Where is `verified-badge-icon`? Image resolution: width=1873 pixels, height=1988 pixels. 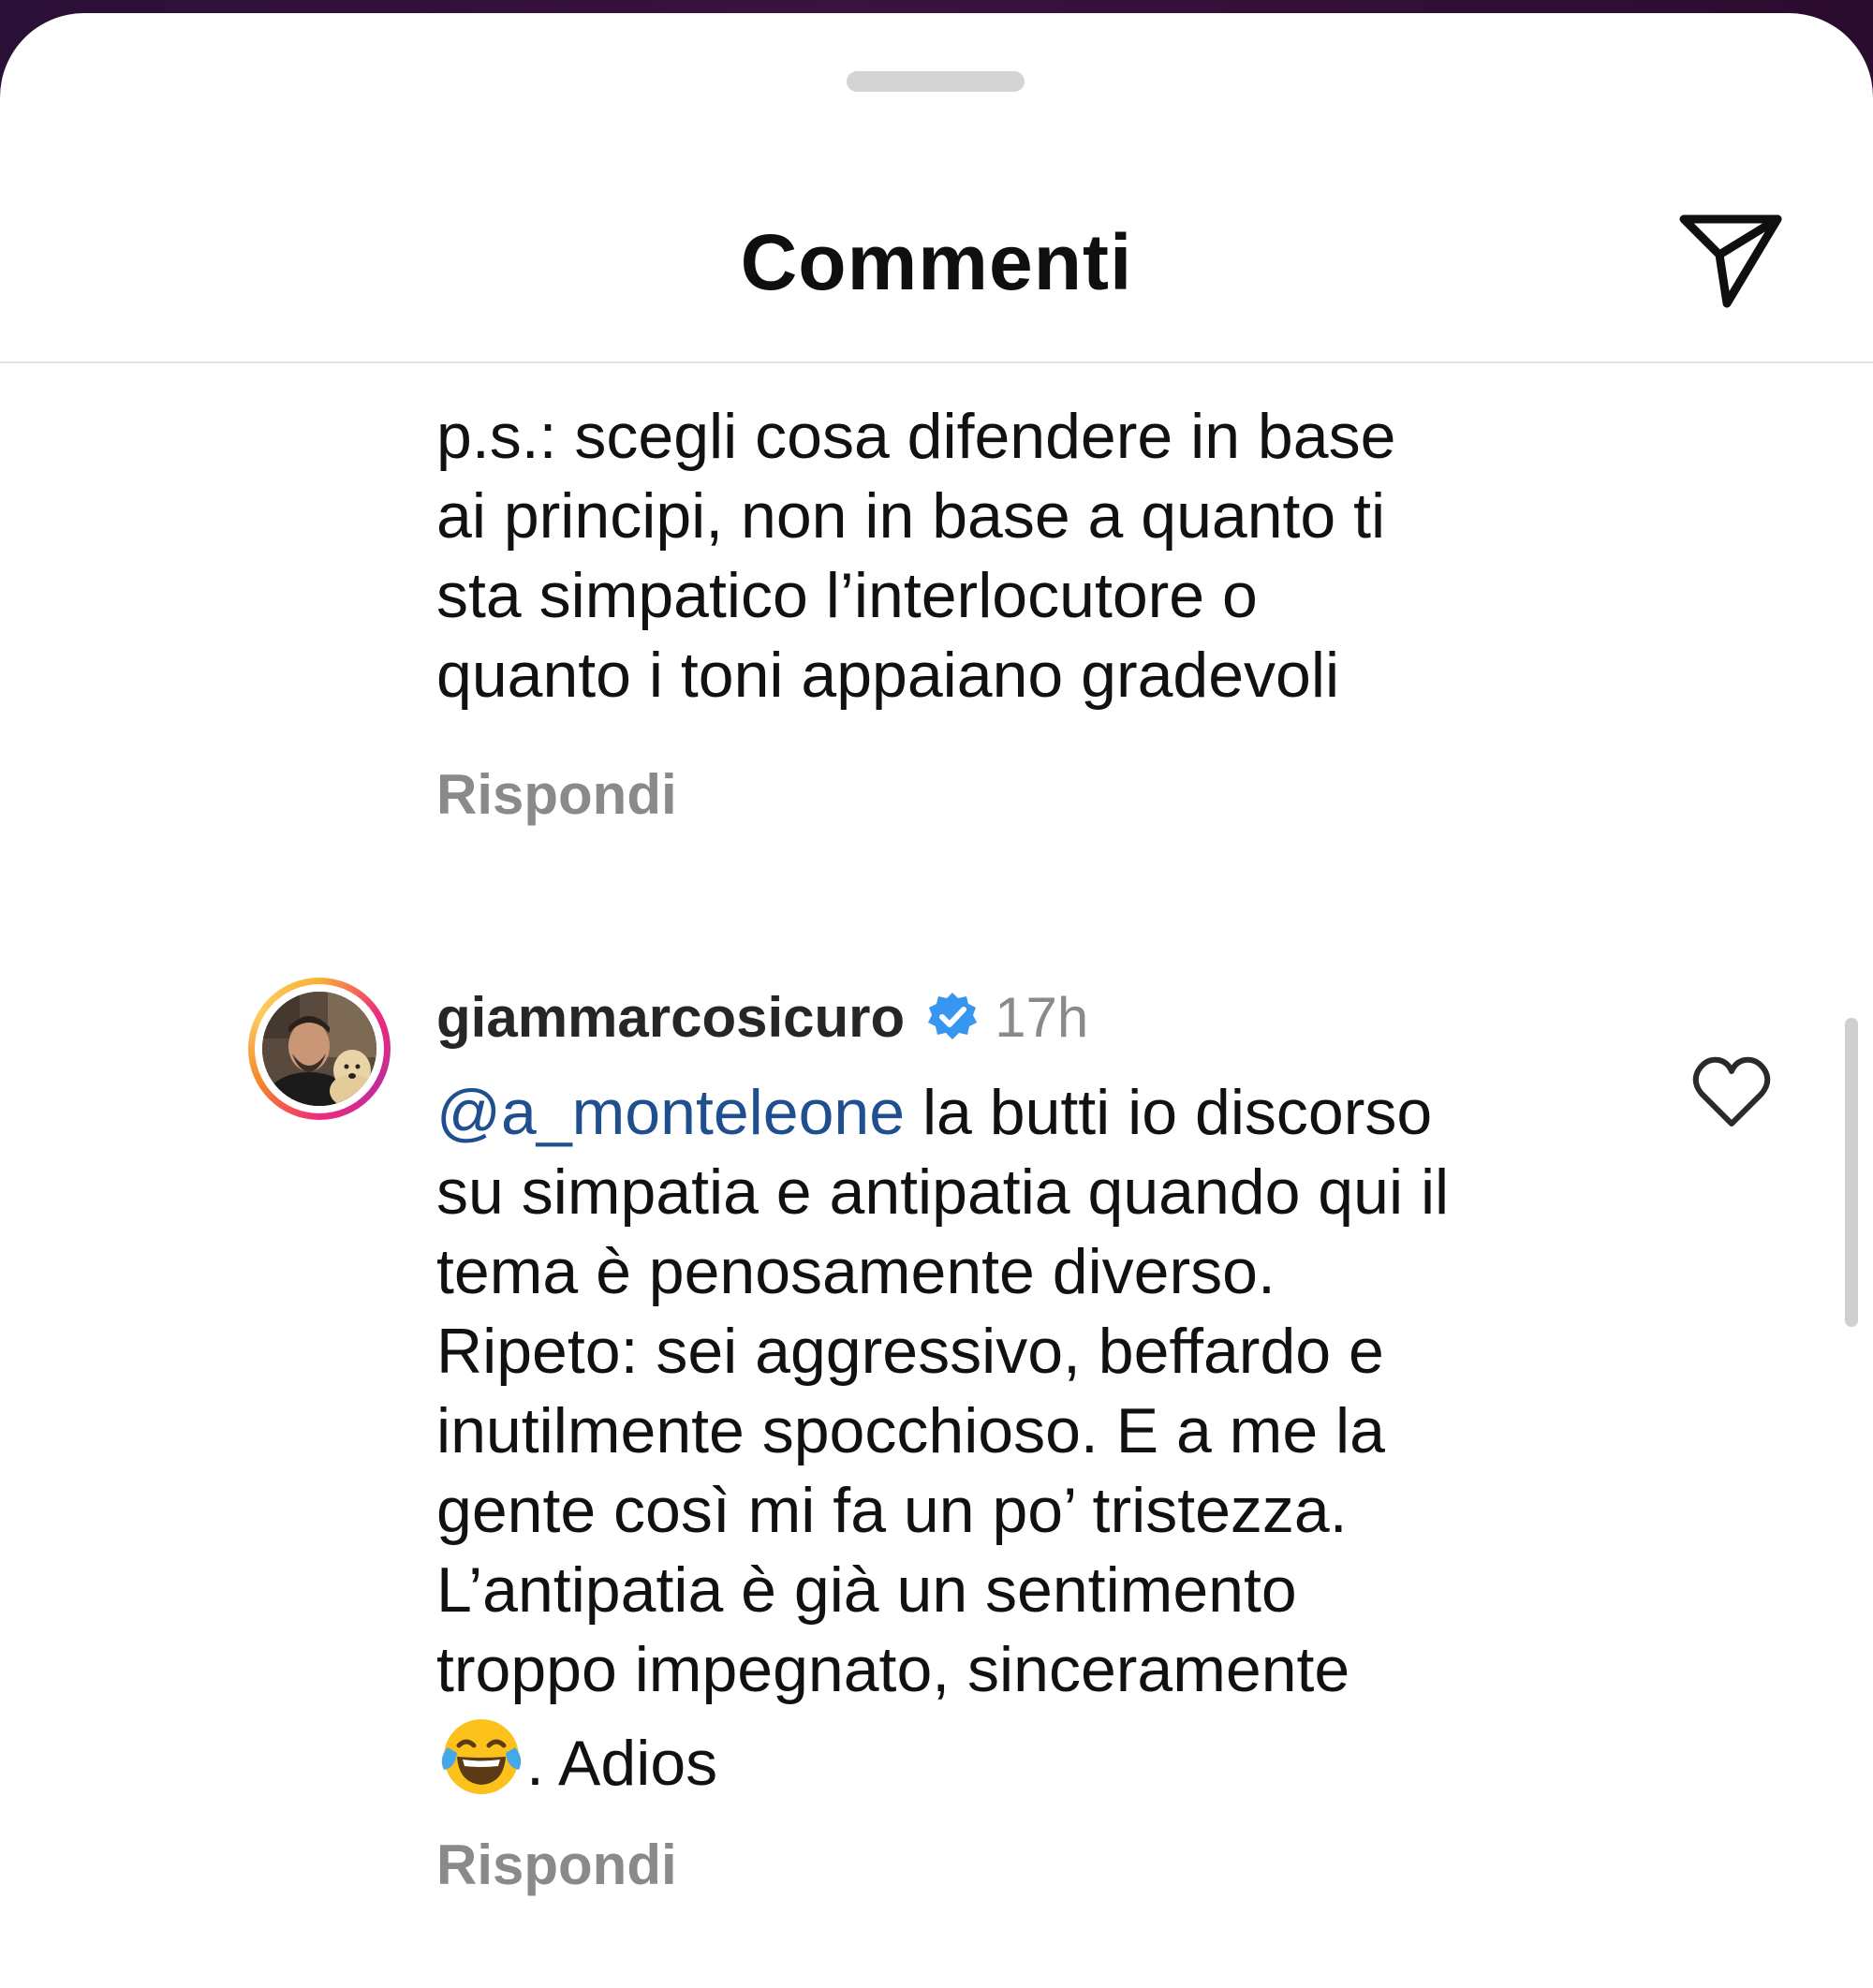 verified-badge-icon is located at coordinates (952, 1017).